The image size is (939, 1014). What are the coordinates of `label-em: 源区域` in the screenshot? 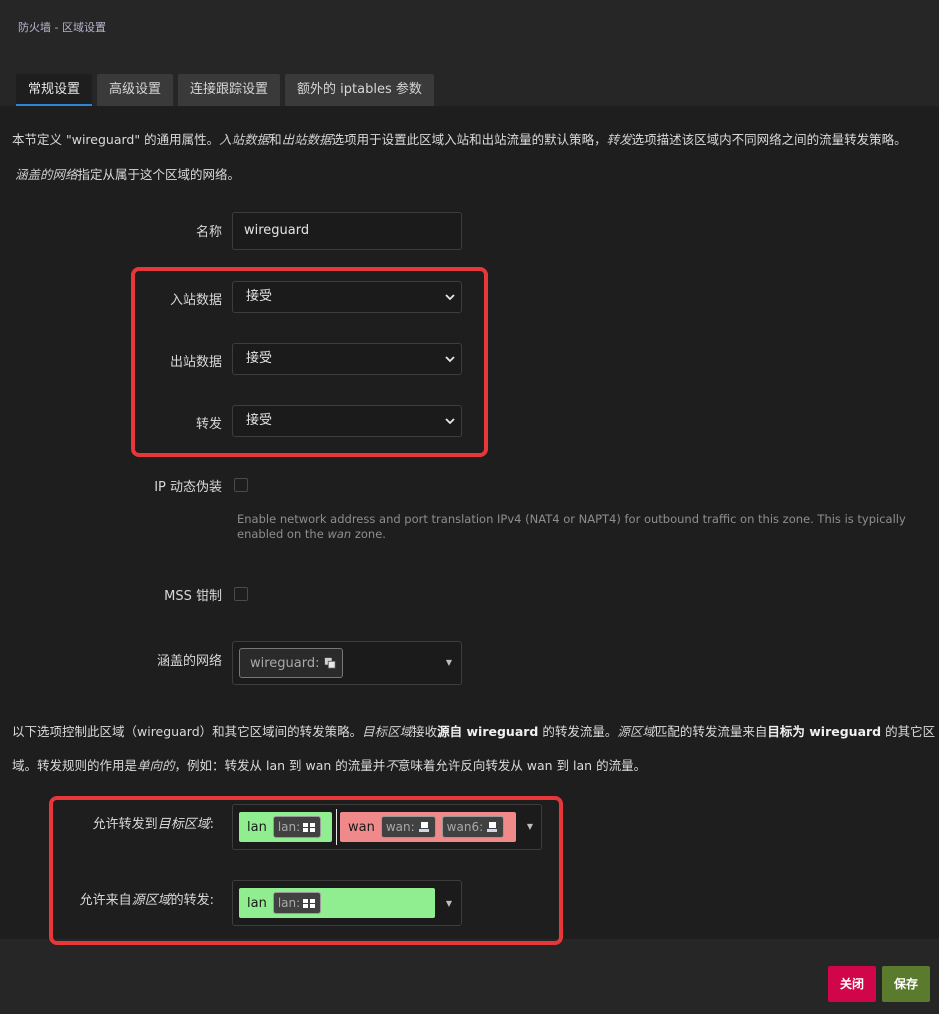 It's located at (151, 900).